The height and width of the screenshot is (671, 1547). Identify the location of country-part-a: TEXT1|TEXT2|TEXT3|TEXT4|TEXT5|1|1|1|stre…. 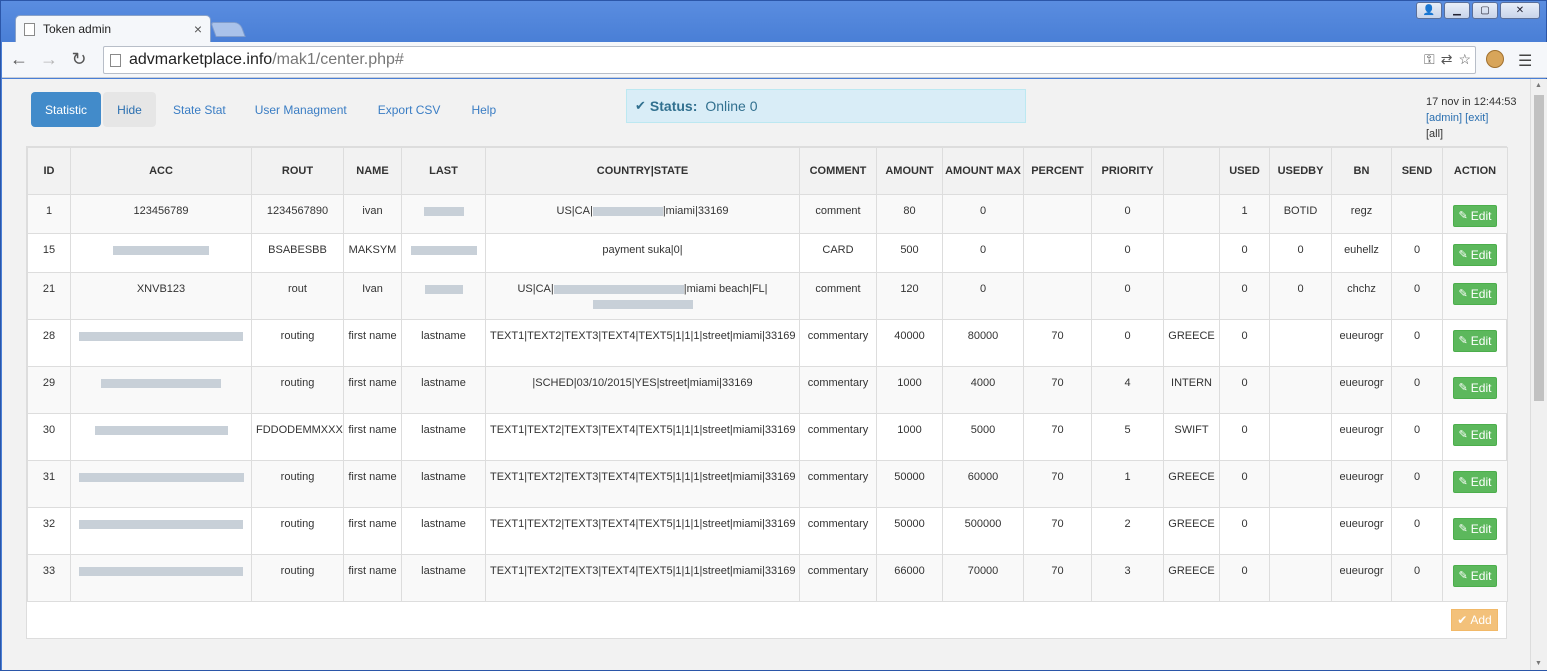
(643, 430).